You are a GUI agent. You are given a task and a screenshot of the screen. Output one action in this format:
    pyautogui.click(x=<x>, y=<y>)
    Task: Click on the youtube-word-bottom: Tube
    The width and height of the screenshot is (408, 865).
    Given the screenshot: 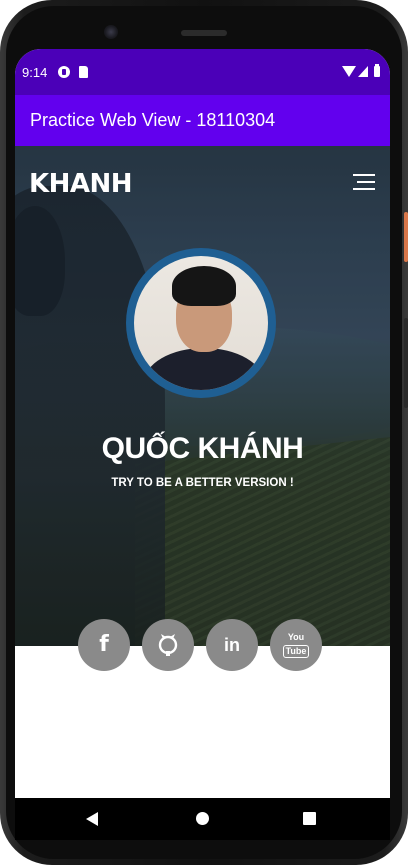 What is the action you would take?
    pyautogui.click(x=296, y=651)
    